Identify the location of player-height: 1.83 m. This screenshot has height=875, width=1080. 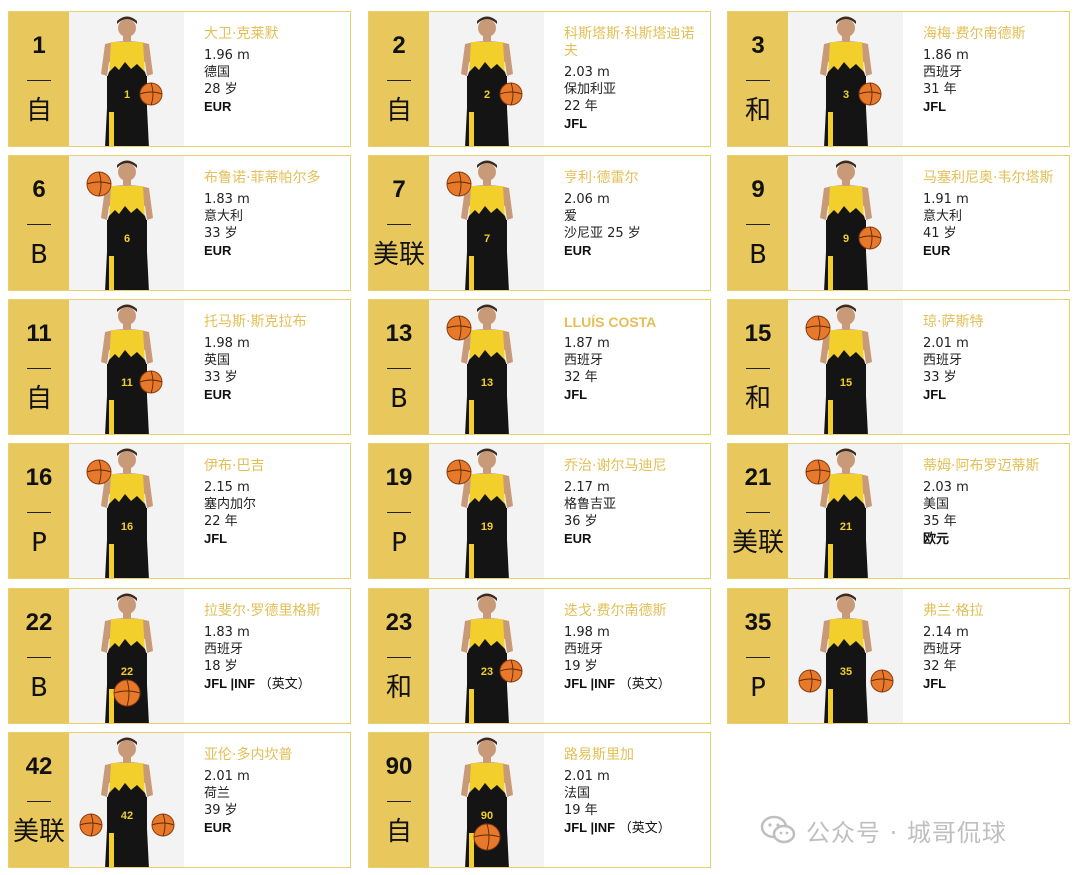
(227, 632).